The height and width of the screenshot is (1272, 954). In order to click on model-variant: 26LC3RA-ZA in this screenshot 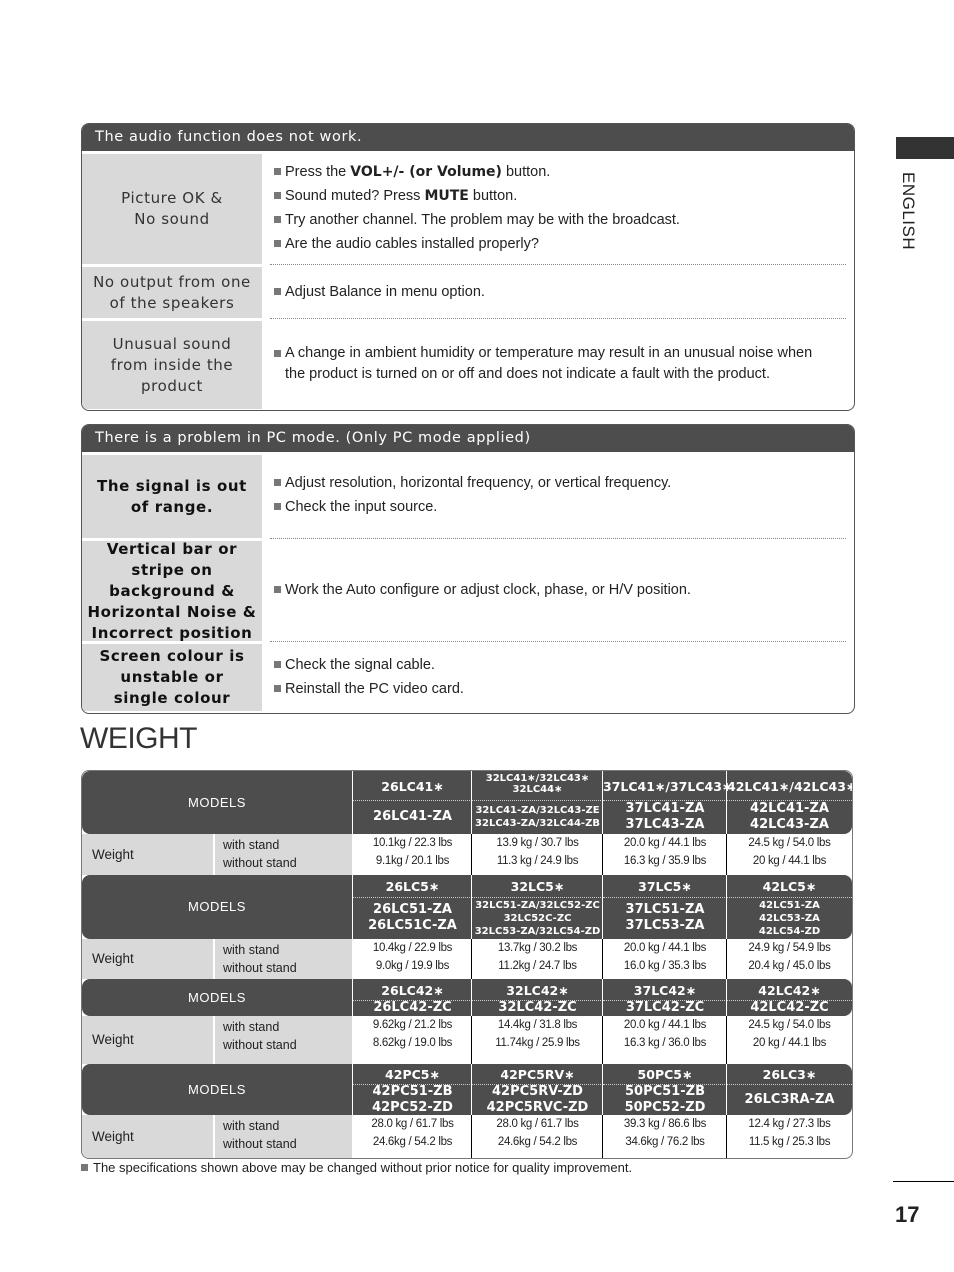, I will do `click(789, 1099)`.